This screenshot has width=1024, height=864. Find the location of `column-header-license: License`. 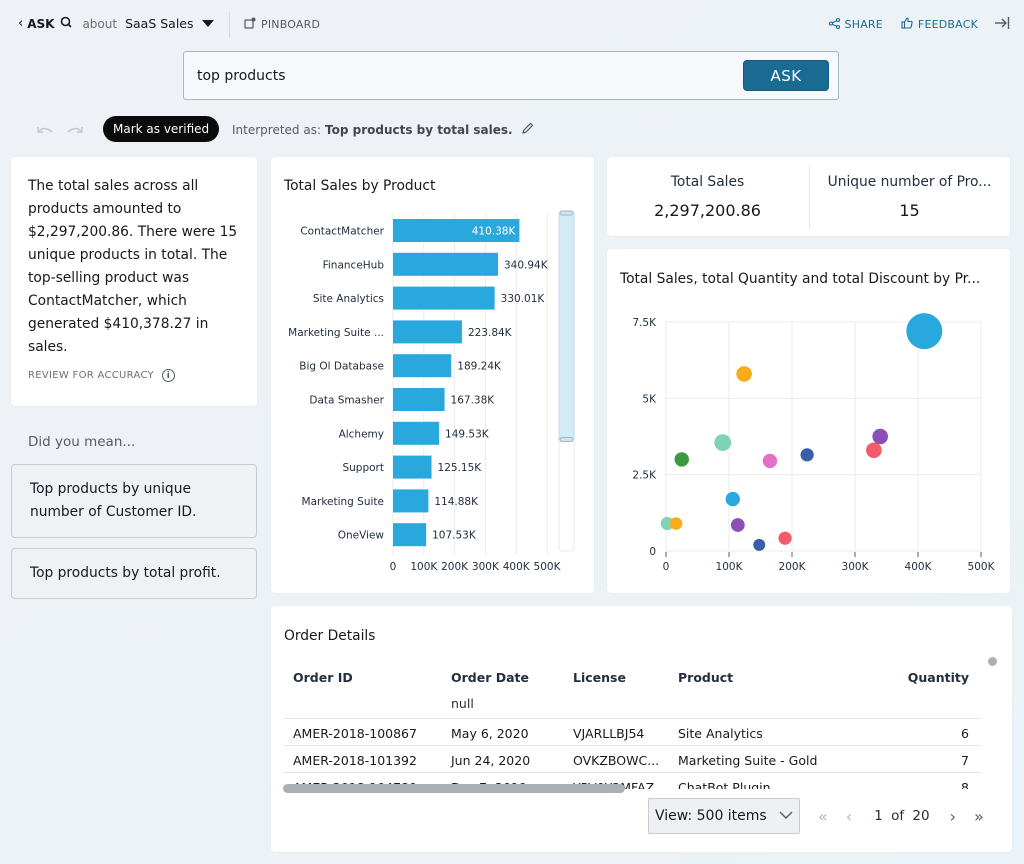

column-header-license: License is located at coordinates (599, 677).